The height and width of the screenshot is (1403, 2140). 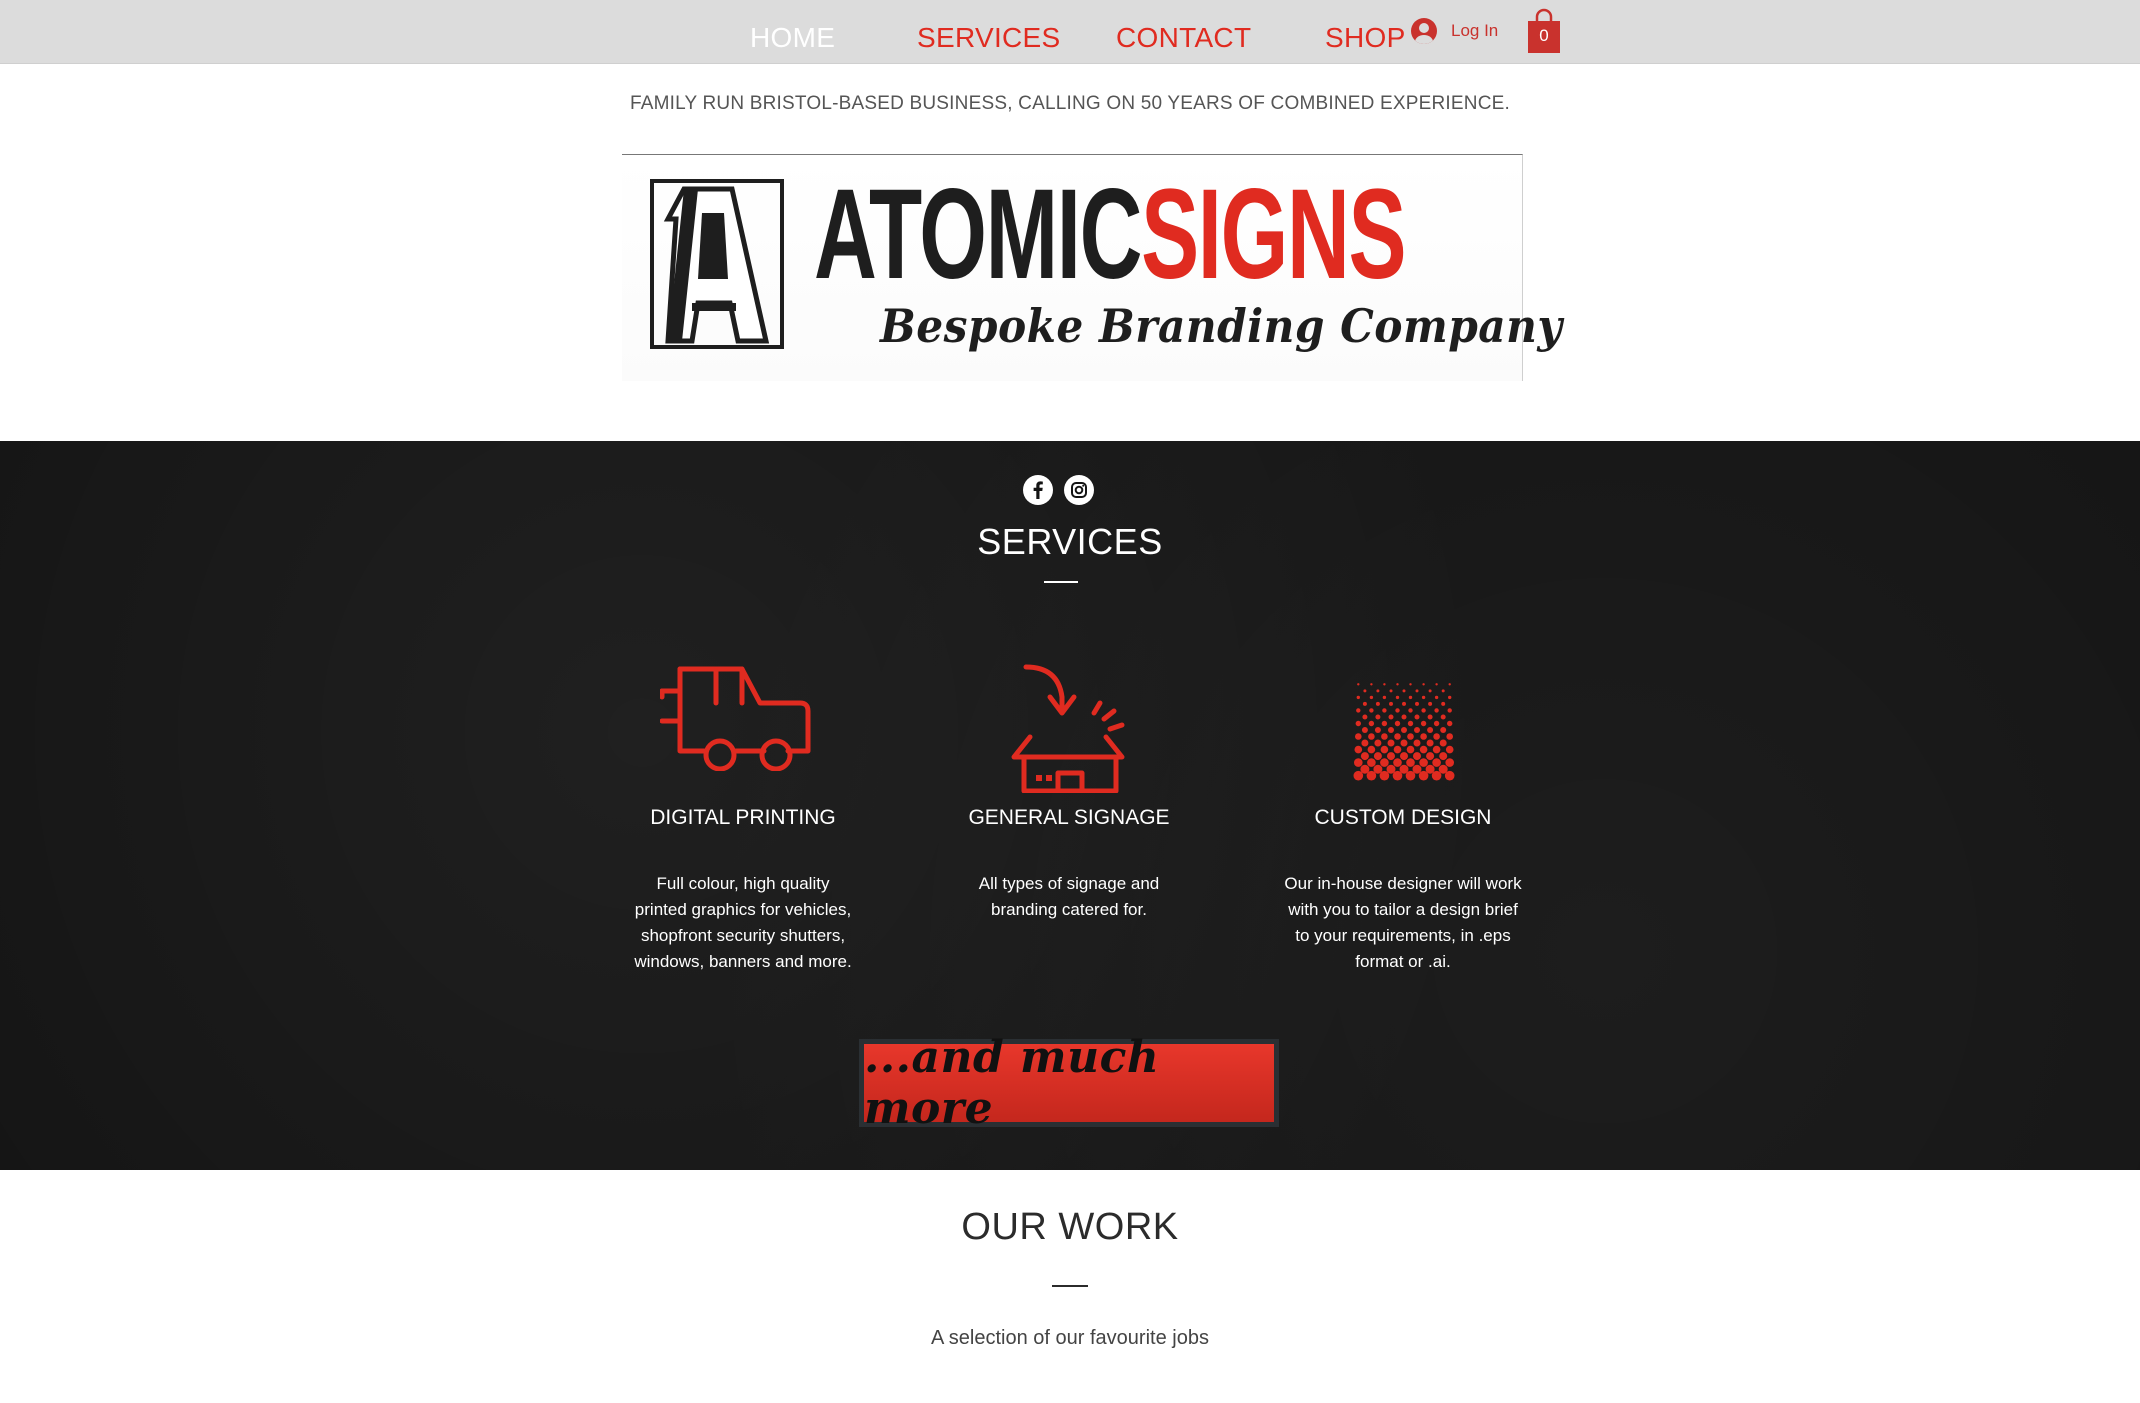 What do you see at coordinates (1403, 961) in the screenshot?
I see `service-description-line: format or .ai.` at bounding box center [1403, 961].